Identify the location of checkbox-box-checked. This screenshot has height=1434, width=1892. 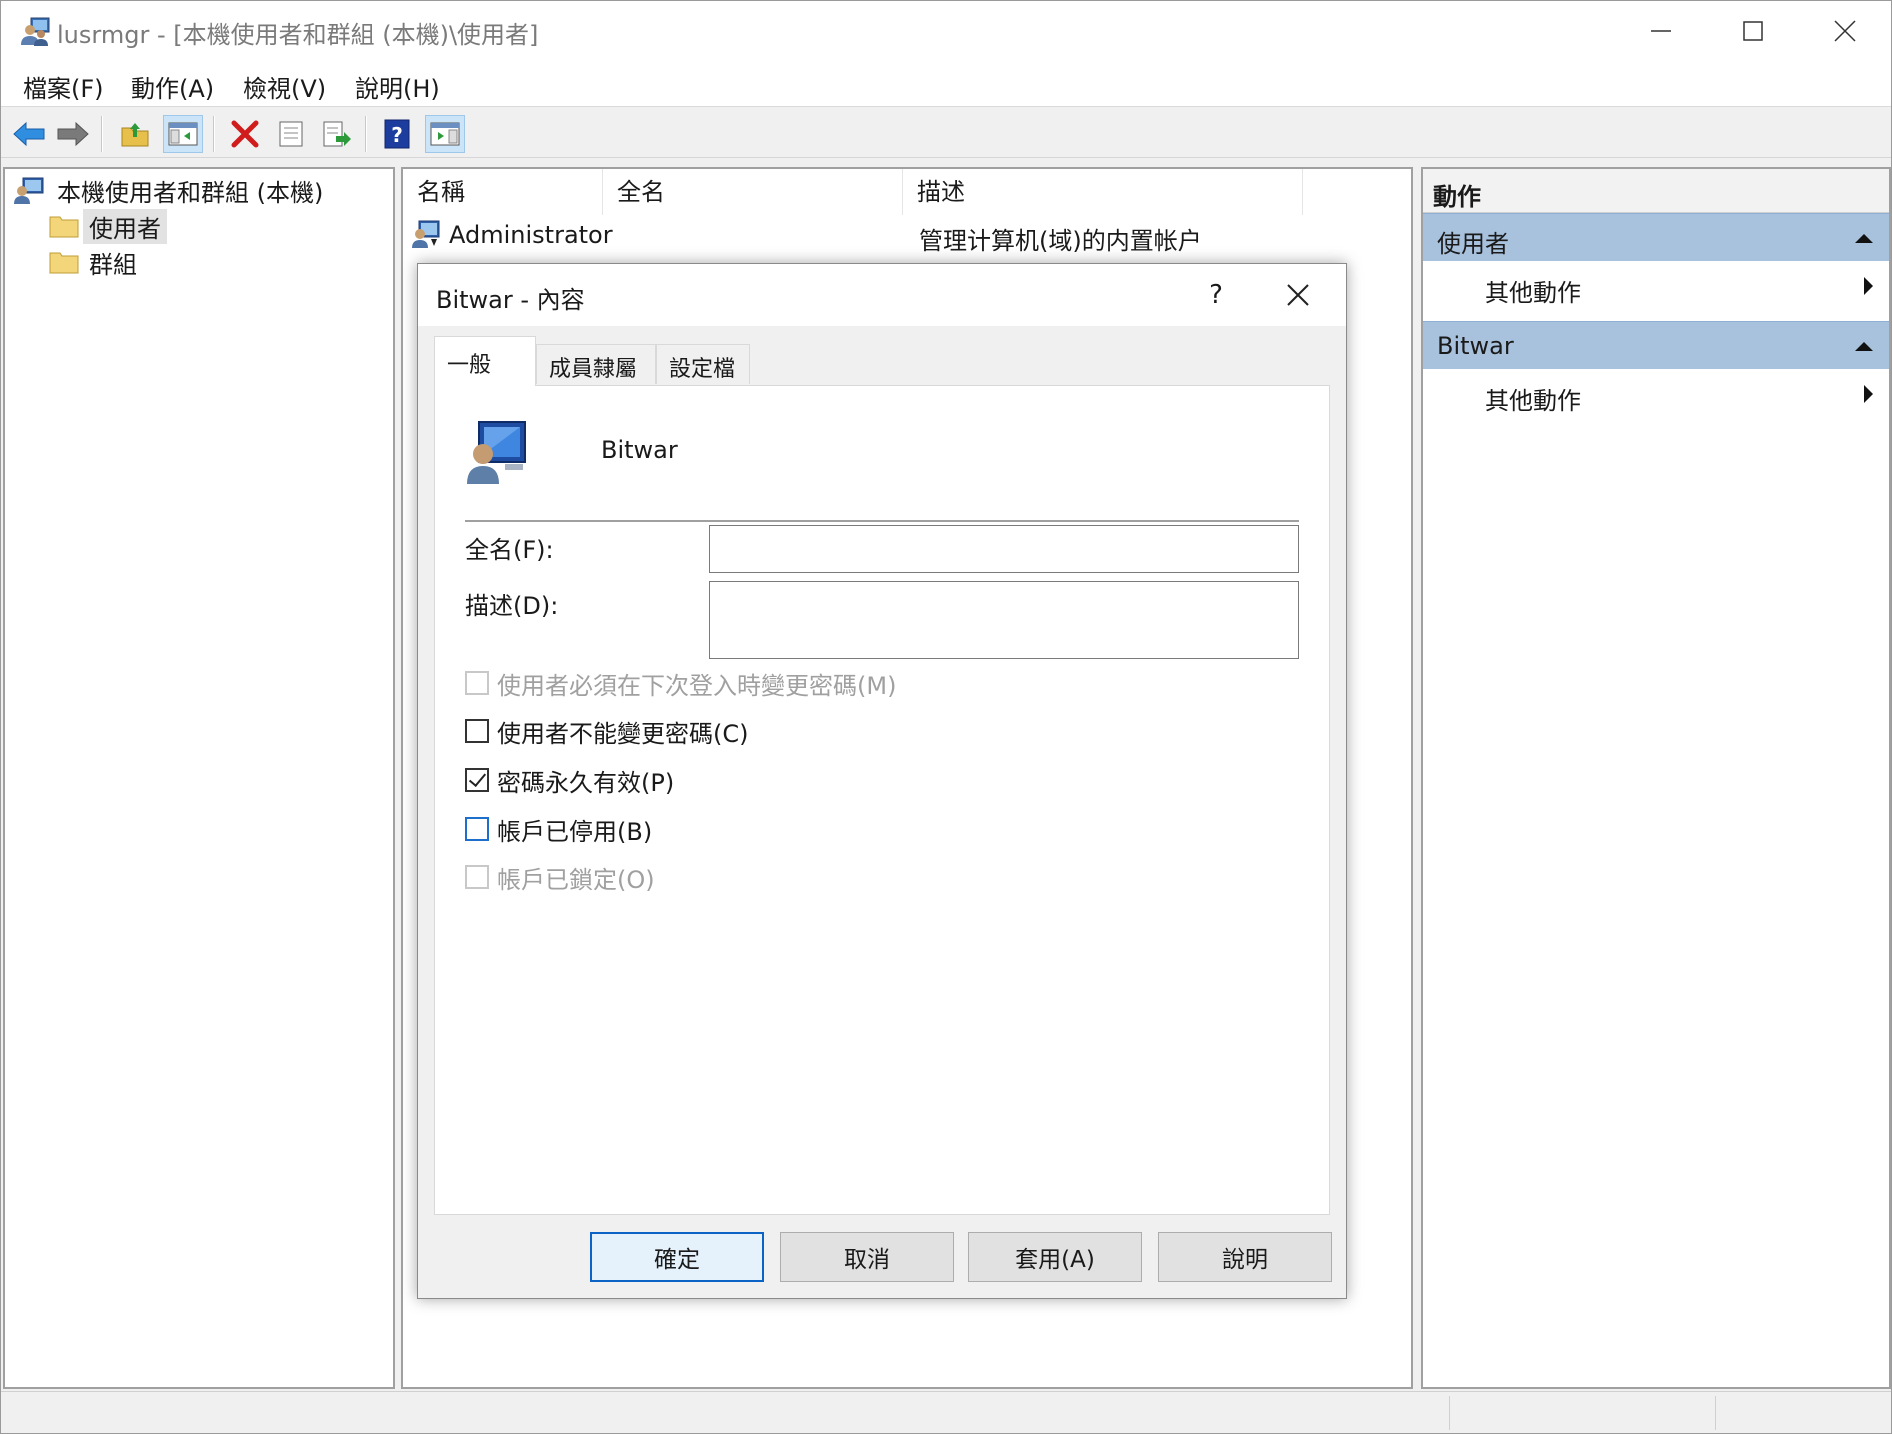
(477, 780).